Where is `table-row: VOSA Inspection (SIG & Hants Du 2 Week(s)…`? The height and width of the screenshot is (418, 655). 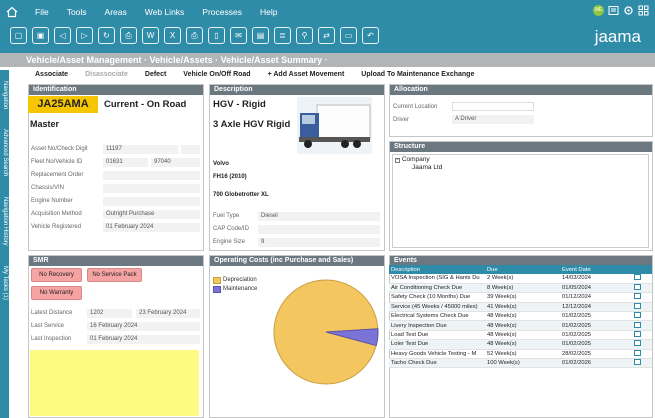
table-row: VOSA Inspection (SIG & Hants Du 2 Week(s)… is located at coordinates (520, 279).